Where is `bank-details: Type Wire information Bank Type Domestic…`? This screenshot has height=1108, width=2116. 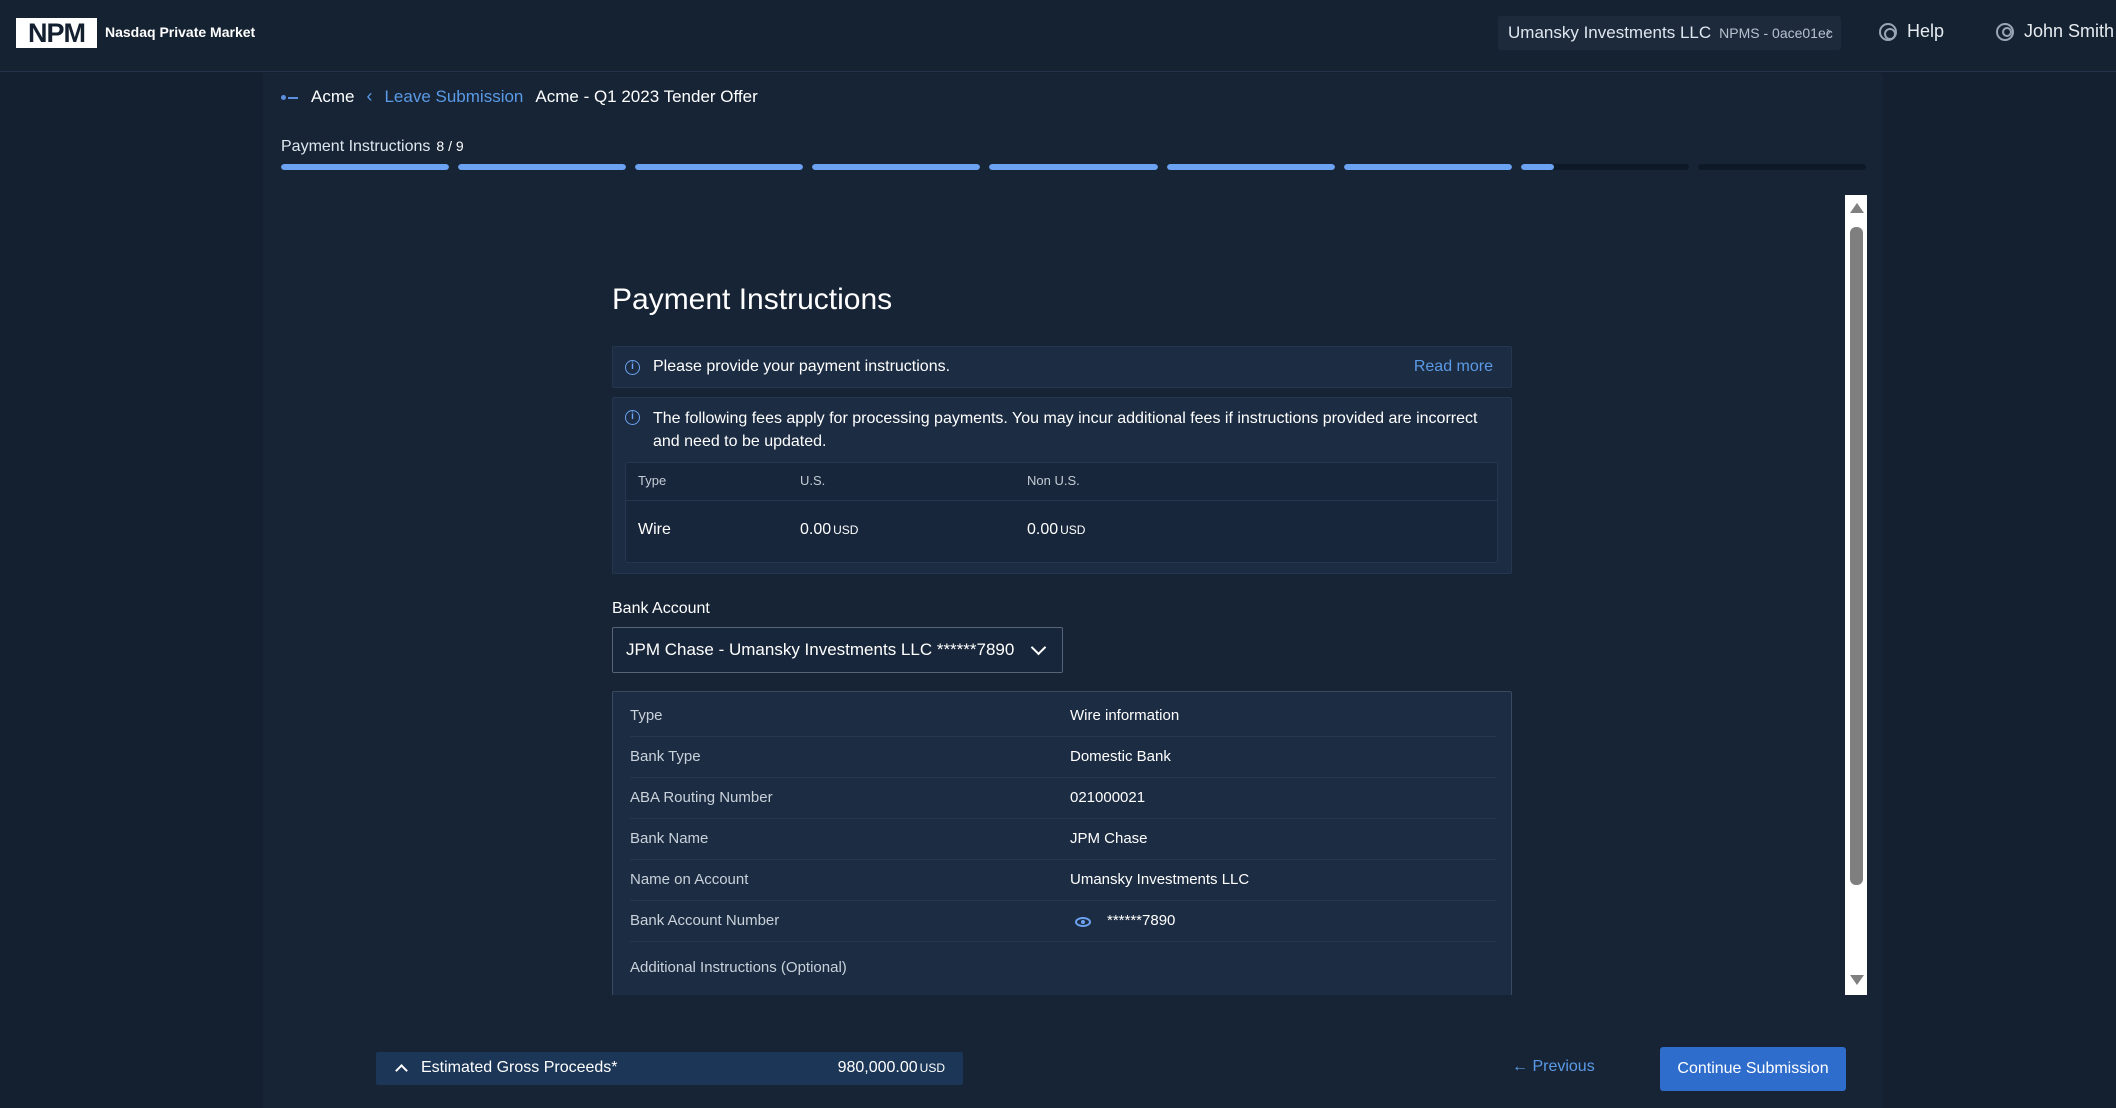 bank-details: Type Wire information Bank Type Domestic… is located at coordinates (1062, 843).